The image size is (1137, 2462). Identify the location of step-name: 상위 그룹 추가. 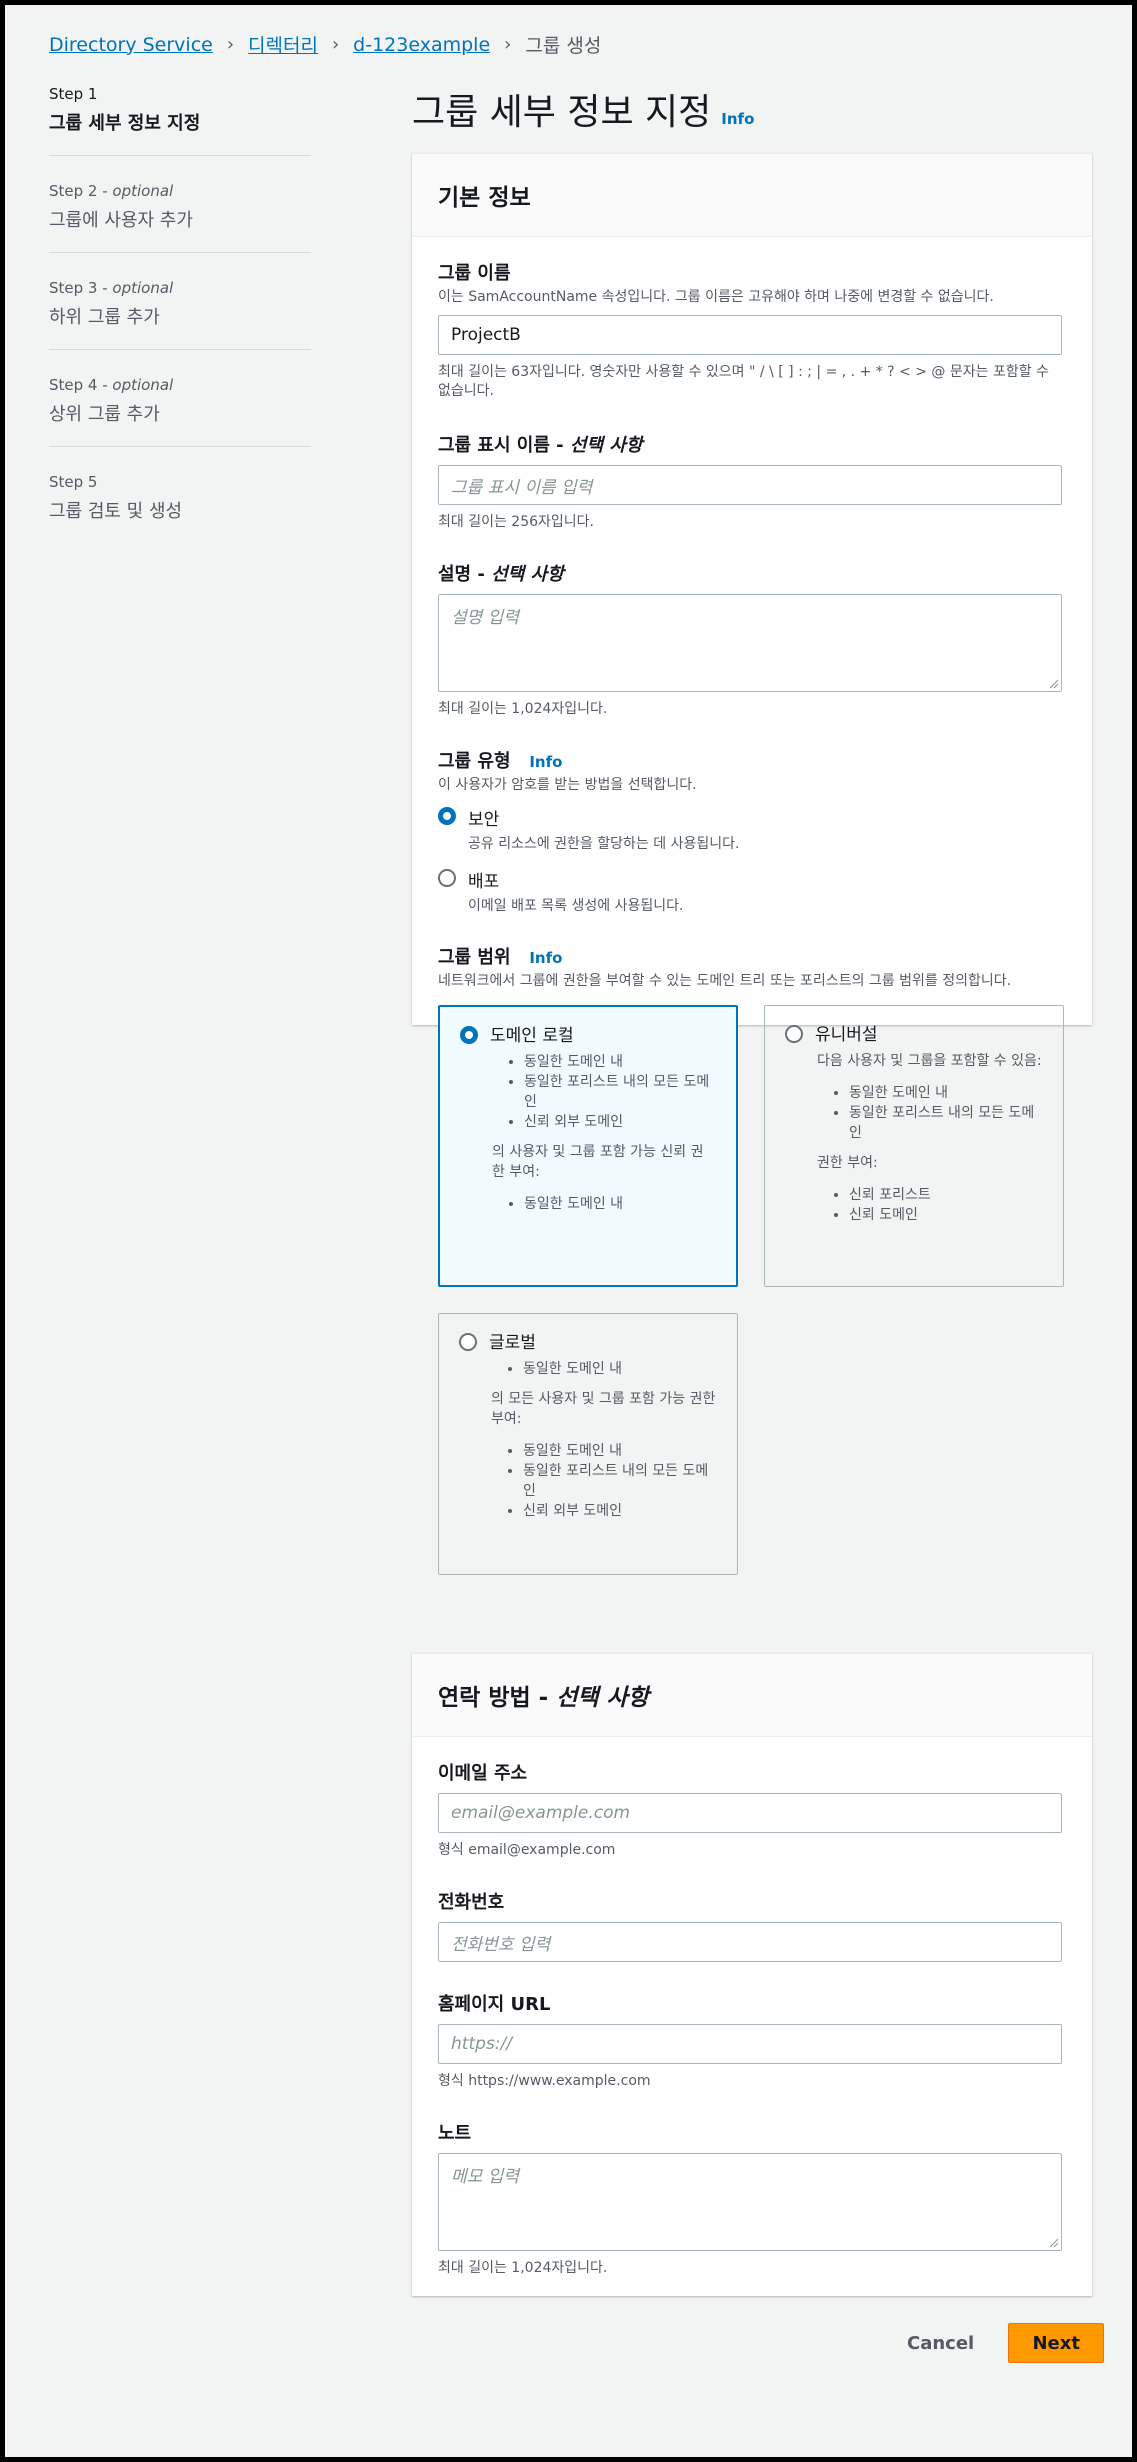
(104, 414).